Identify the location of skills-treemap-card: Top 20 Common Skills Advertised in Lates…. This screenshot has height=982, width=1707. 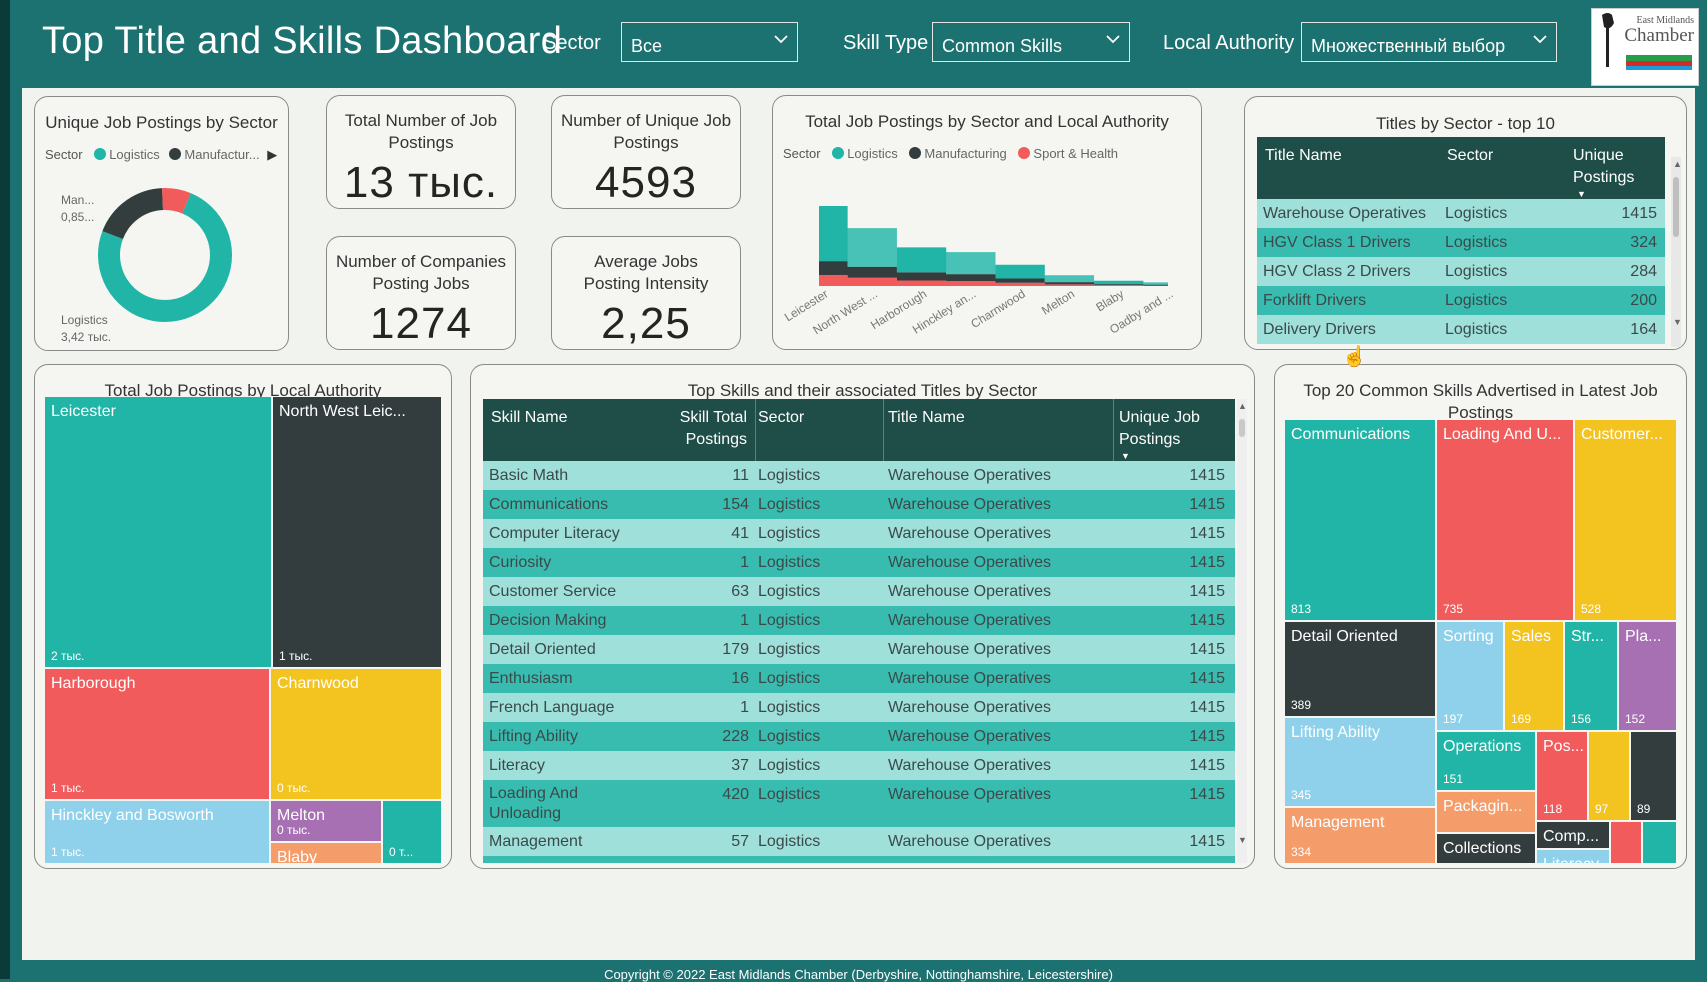
(1480, 616).